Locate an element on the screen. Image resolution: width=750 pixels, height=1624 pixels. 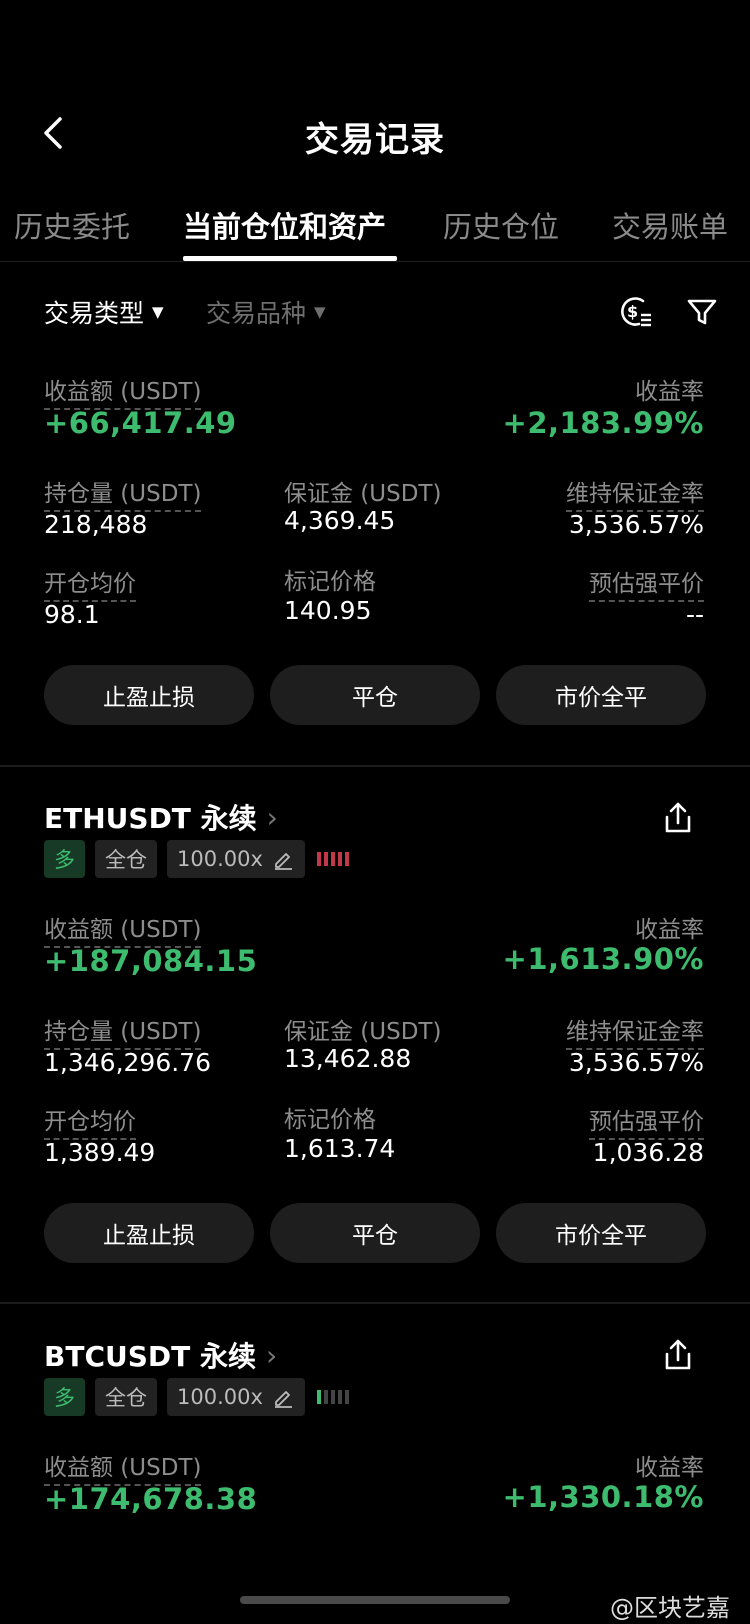
liquidation-price-value: 1,036.28 is located at coordinates (648, 1152).